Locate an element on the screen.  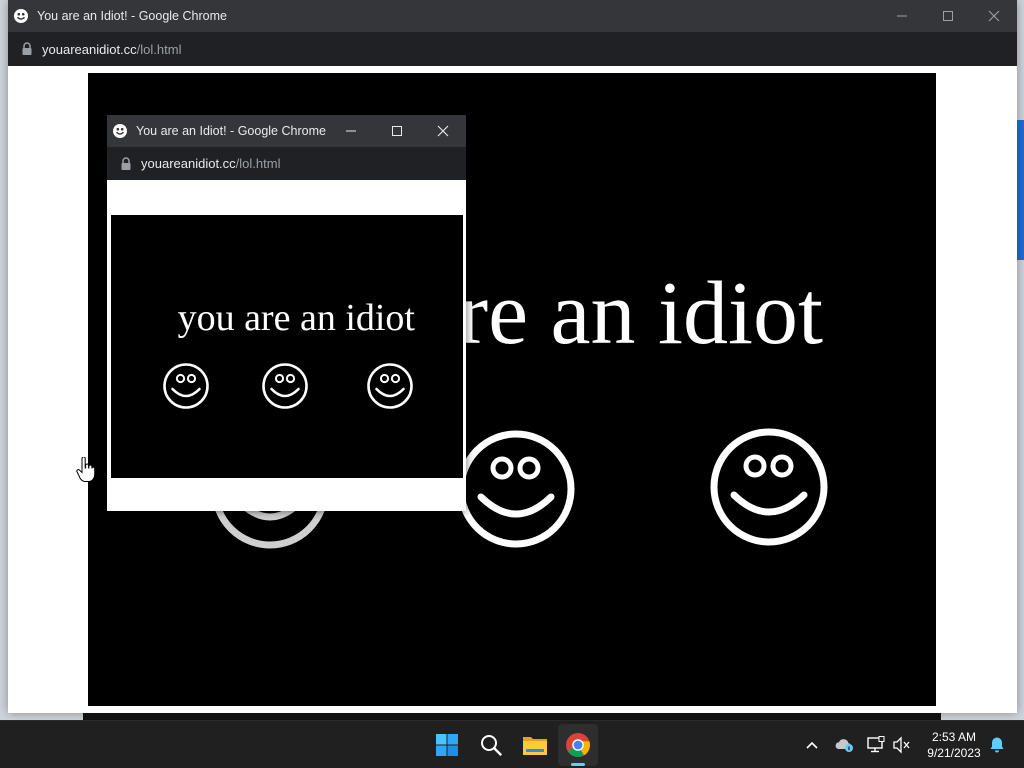
bell-icon is located at coordinates (997, 745).